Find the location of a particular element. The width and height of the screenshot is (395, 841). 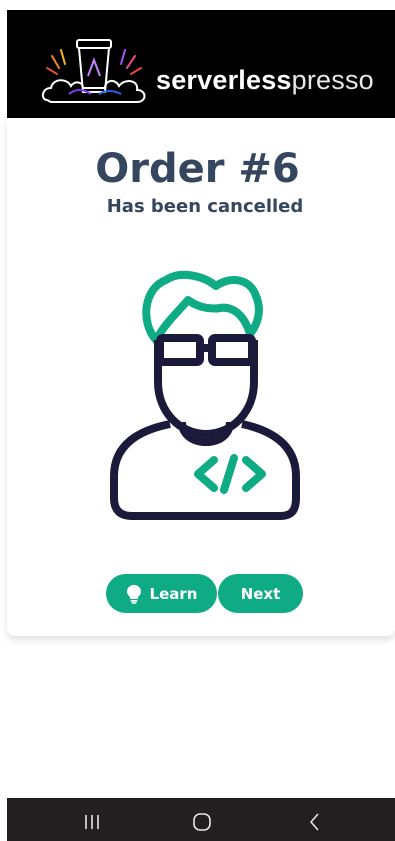

learn-button-label: Learn is located at coordinates (173, 593).